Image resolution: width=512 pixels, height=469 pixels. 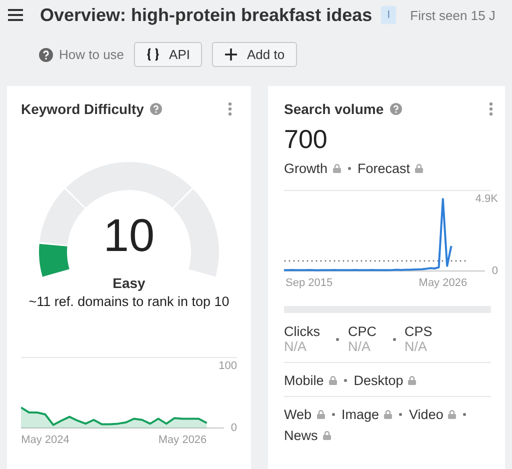 What do you see at coordinates (361, 414) in the screenshot?
I see `serp-type-label: Image` at bounding box center [361, 414].